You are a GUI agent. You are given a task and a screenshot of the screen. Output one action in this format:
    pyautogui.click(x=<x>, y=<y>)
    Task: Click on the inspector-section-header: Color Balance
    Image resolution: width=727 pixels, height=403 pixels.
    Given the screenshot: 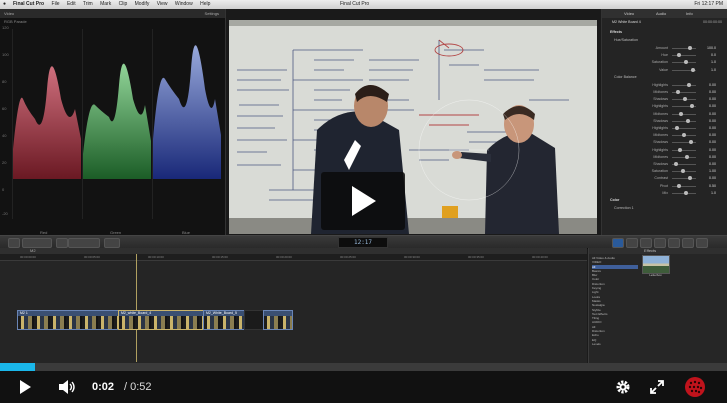 What is the action you would take?
    pyautogui.click(x=664, y=77)
    